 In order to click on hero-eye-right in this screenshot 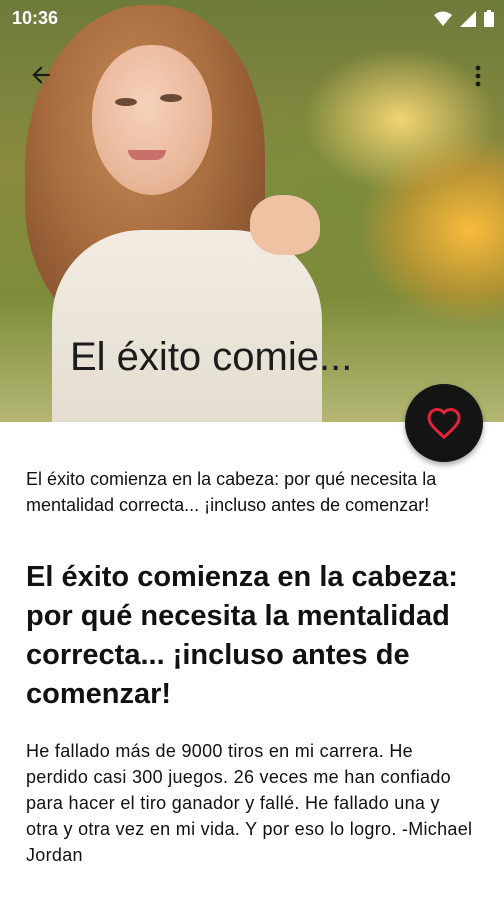, I will do `click(171, 98)`.